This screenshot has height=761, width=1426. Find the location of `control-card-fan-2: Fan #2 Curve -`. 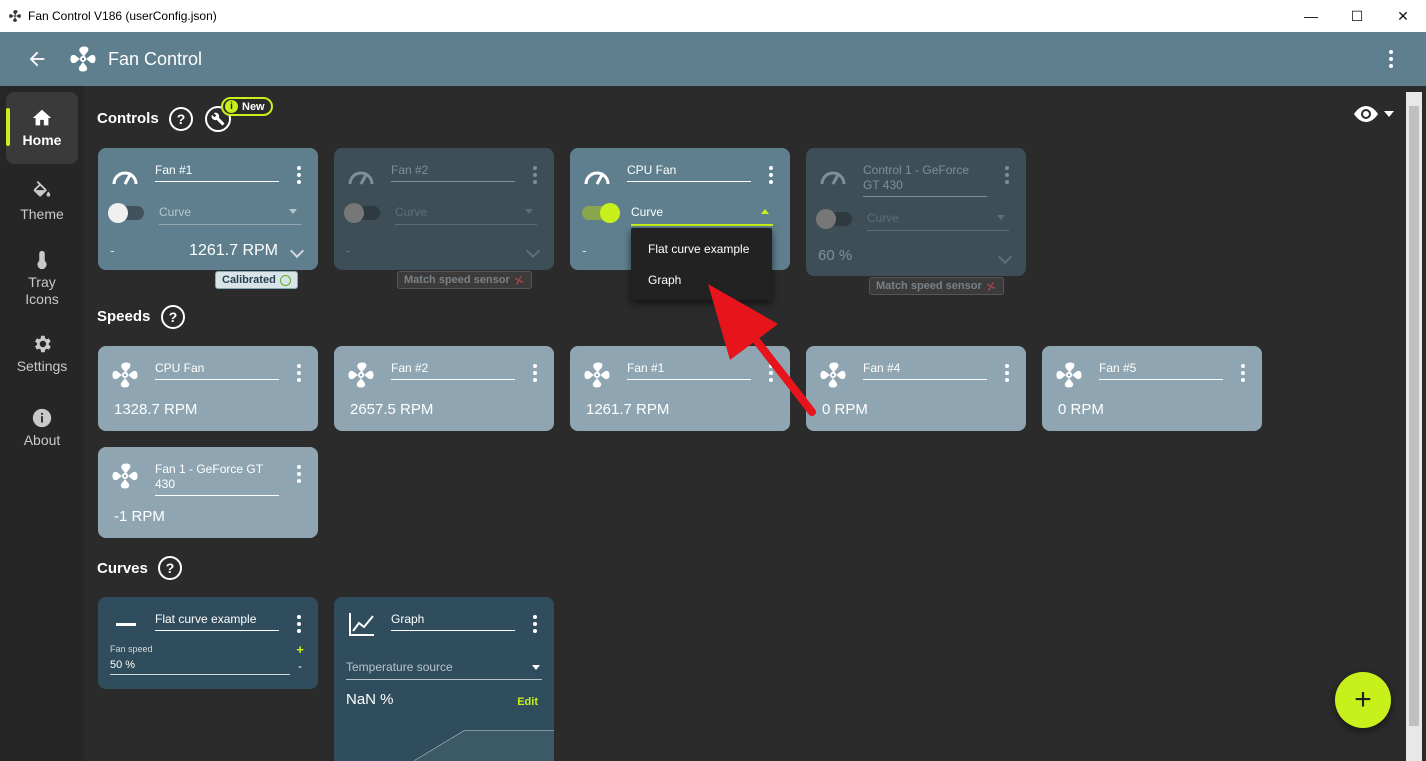

control-card-fan-2: Fan #2 Curve - is located at coordinates (444, 209).